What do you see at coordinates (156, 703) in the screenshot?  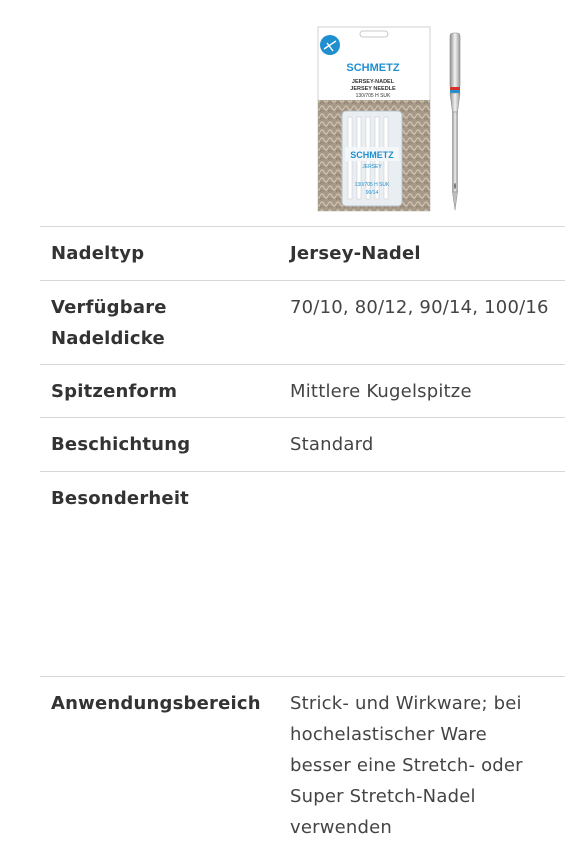 I see `spec-label: Anwendungsbereich` at bounding box center [156, 703].